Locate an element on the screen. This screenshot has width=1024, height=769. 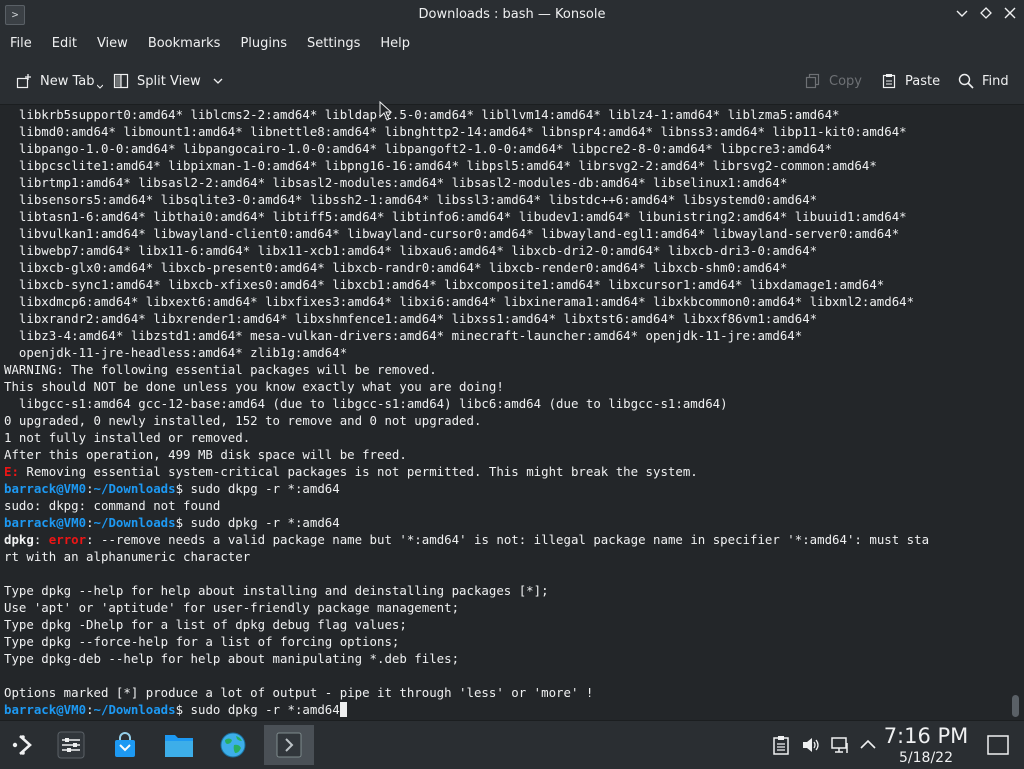
find-button: Find is located at coordinates (983, 81).